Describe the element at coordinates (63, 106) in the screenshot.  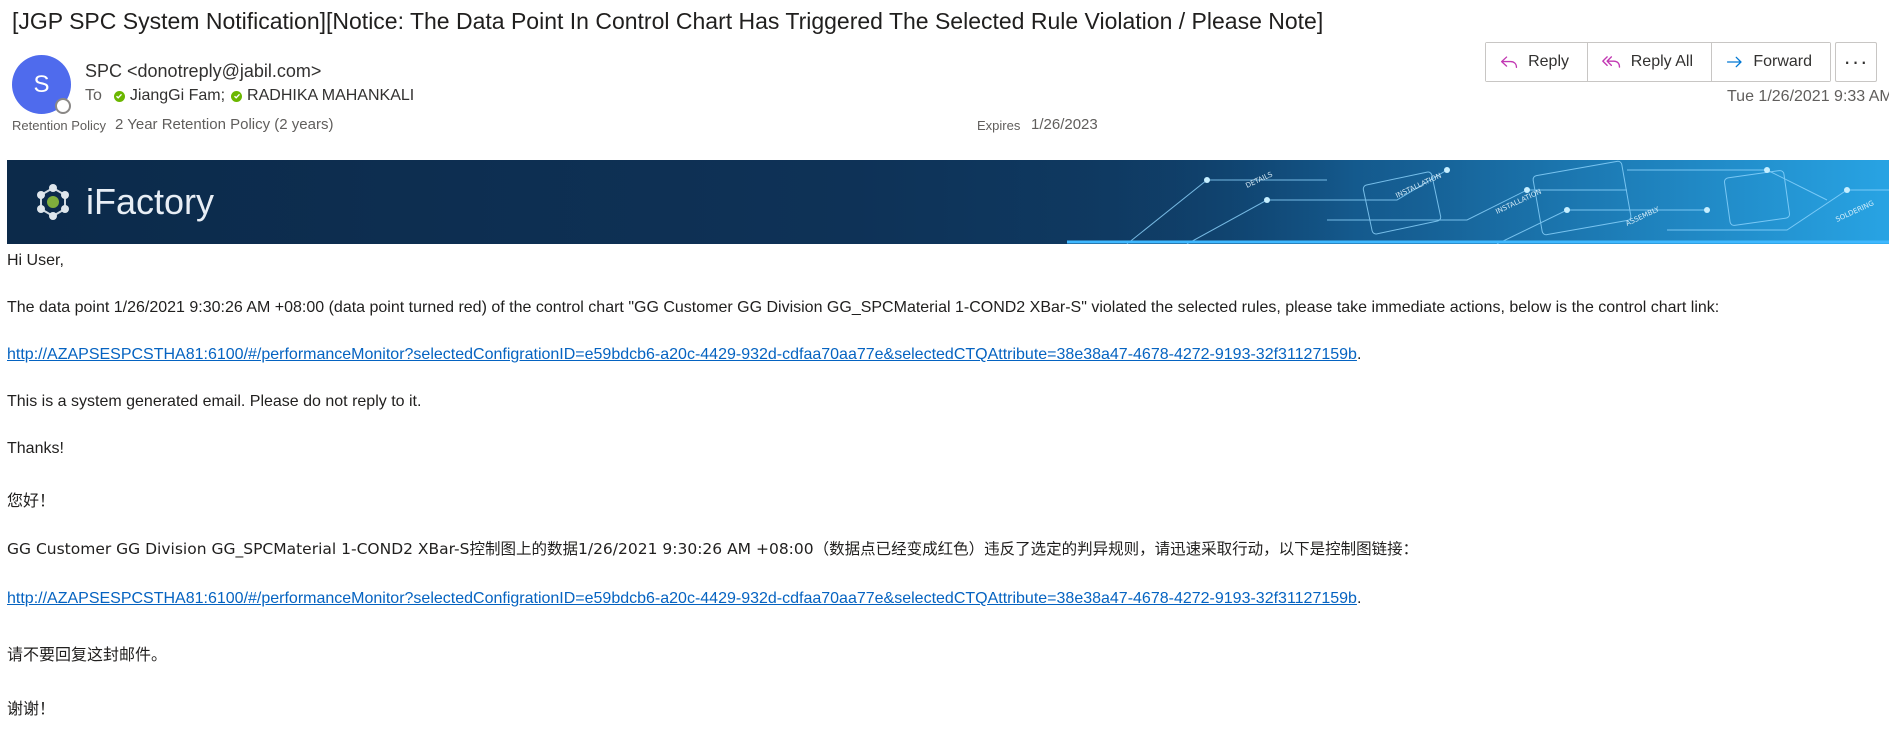
I see `avatar-status-icon` at that location.